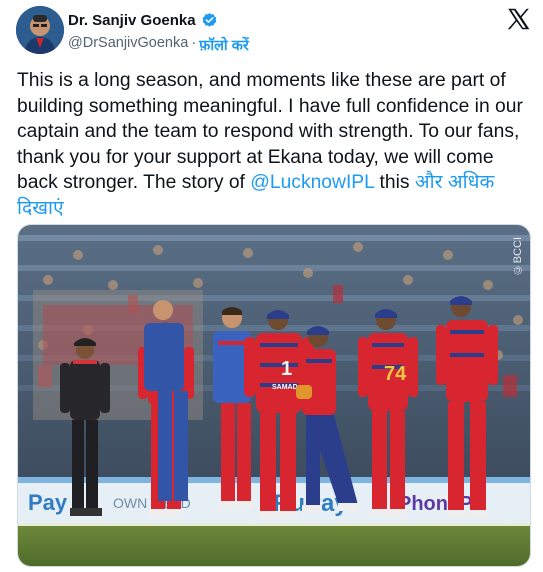 This screenshot has height=572, width=543. Describe the element at coordinates (518, 19) in the screenshot. I see `x-logo-icon` at that location.